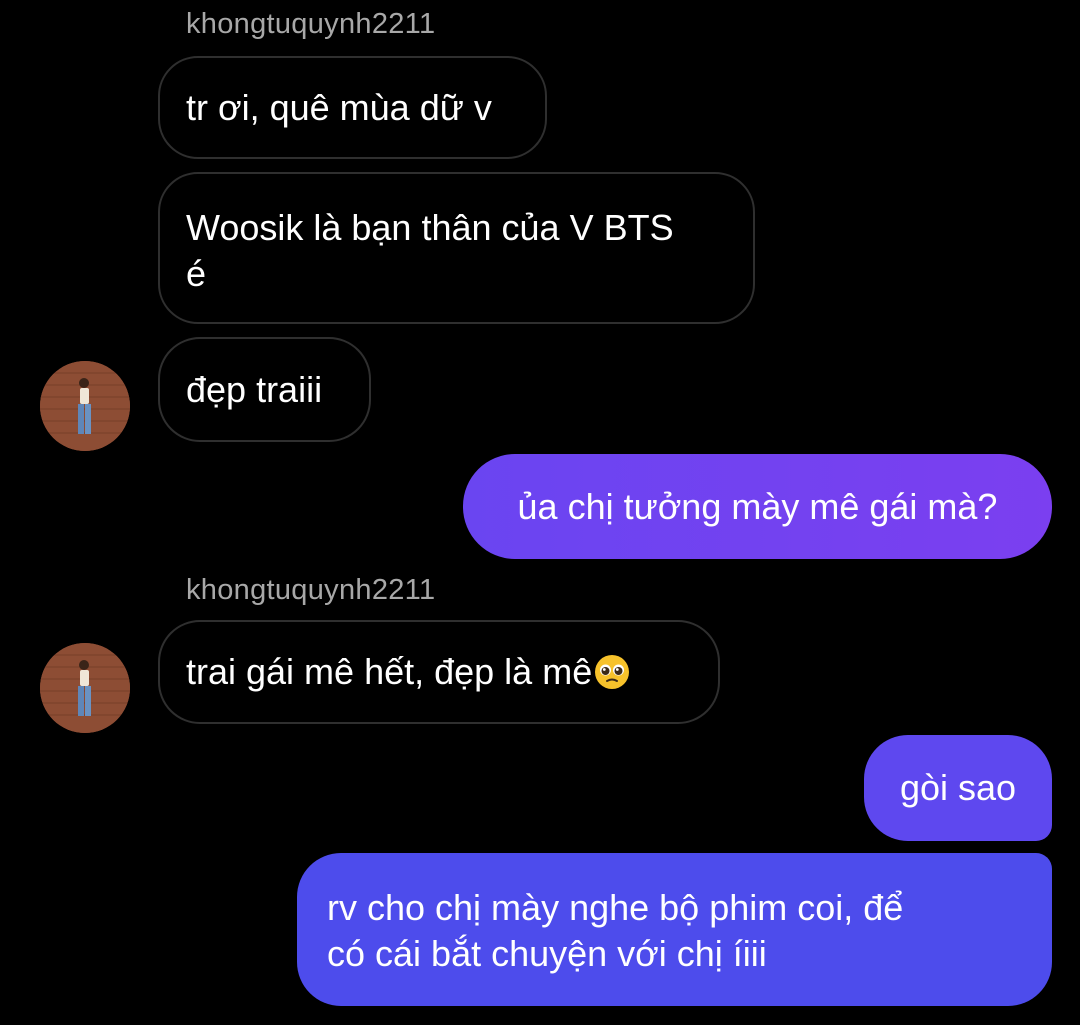 This screenshot has height=1025, width=1080. I want to click on incoming-message-bubble: Woosik là bạn thân của V BTS é, so click(456, 248).